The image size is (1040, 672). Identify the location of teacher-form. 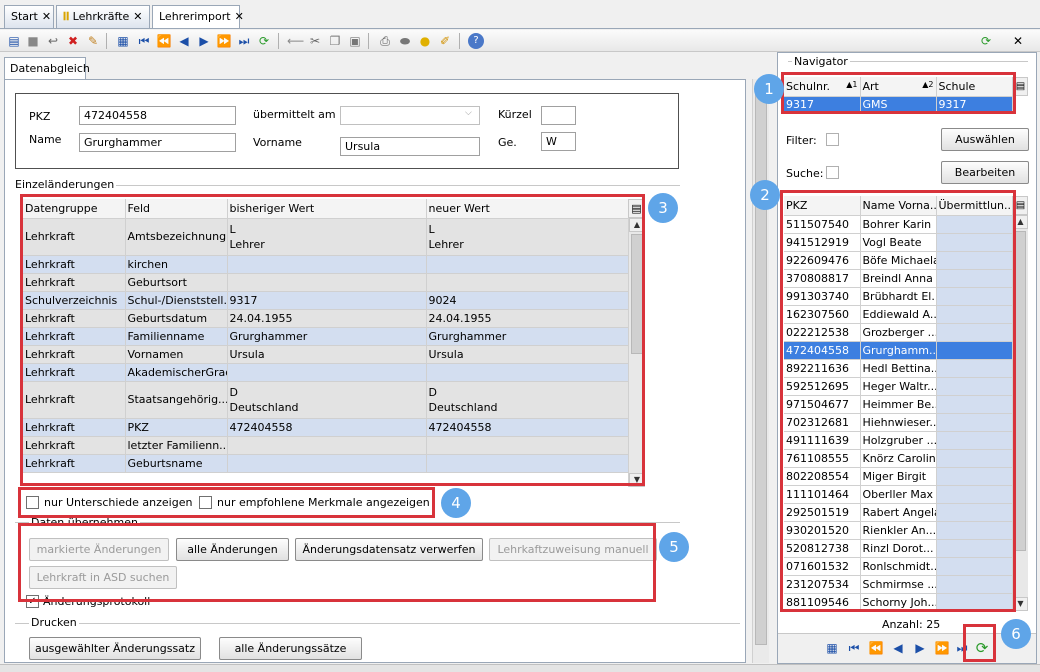
(347, 131).